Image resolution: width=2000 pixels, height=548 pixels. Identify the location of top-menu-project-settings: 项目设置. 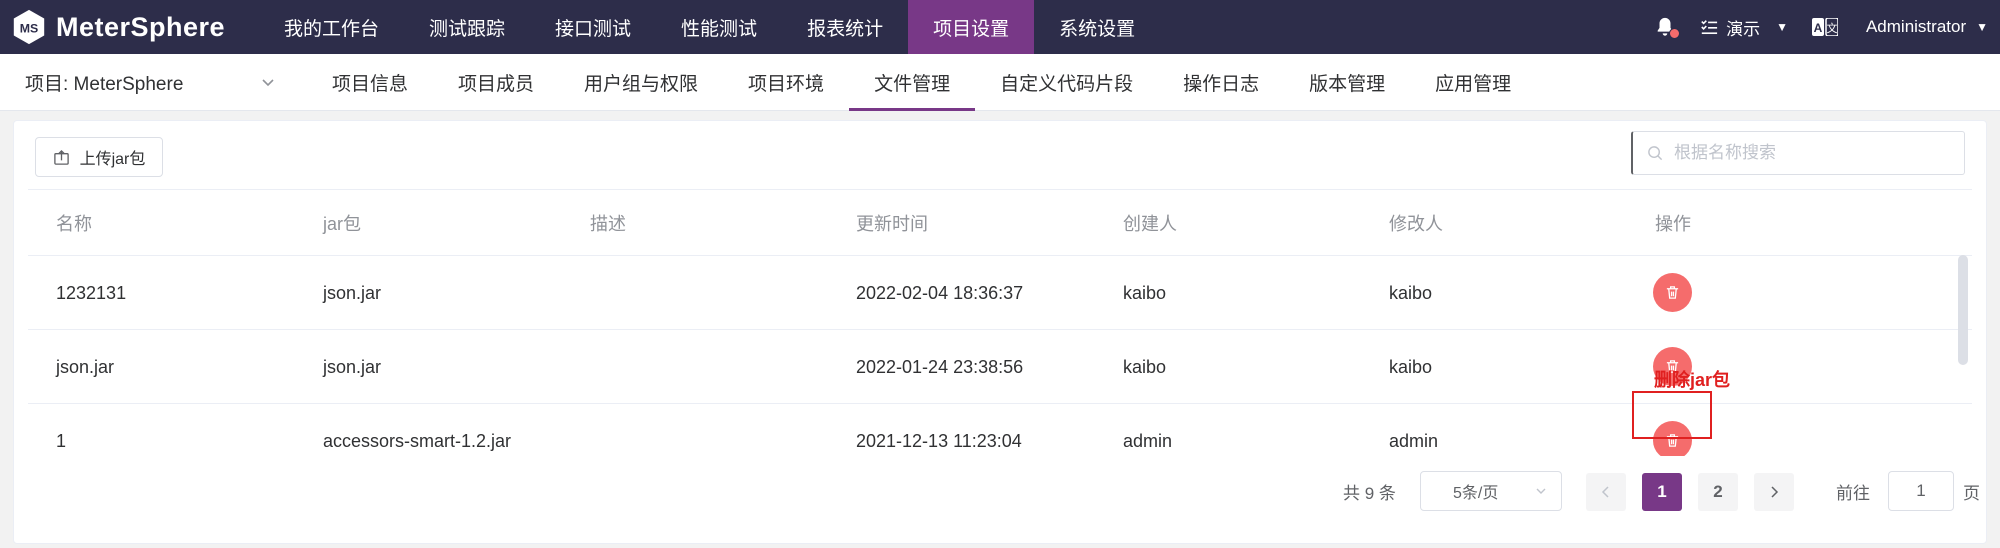
(971, 27).